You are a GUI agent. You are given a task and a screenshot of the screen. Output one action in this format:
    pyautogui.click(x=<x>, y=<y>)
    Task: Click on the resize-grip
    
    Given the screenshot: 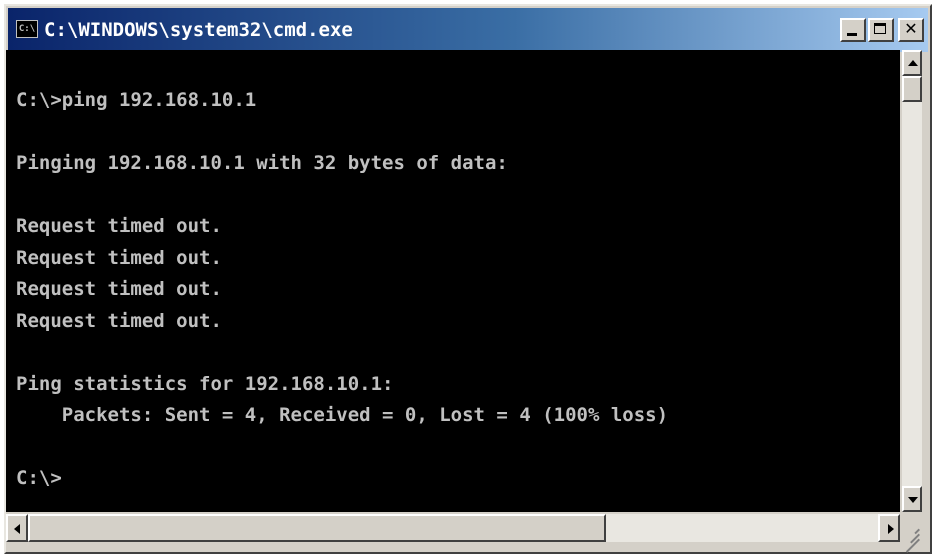 What is the action you would take?
    pyautogui.click(x=912, y=533)
    